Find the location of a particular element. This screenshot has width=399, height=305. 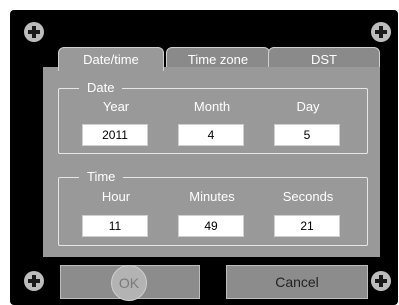

hour-label: Hour is located at coordinates (116, 196).